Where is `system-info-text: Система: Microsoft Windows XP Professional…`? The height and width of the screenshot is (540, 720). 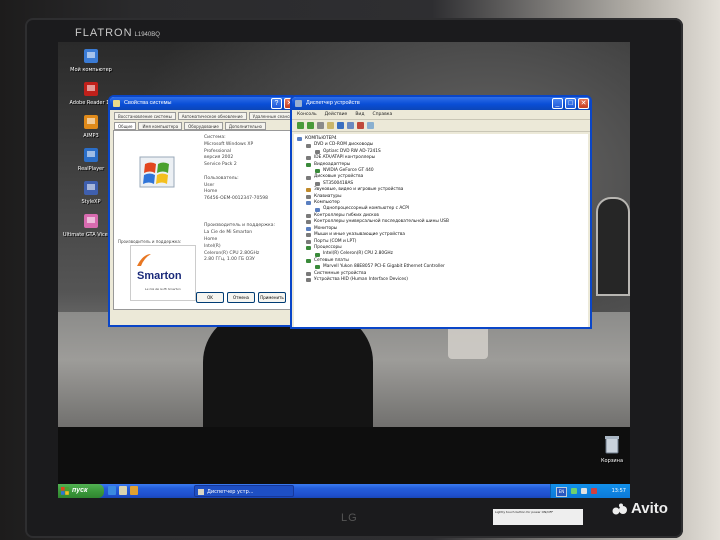
system-info-text: Система: Microsoft Windows XP Professional… is located at coordinates (247, 199).